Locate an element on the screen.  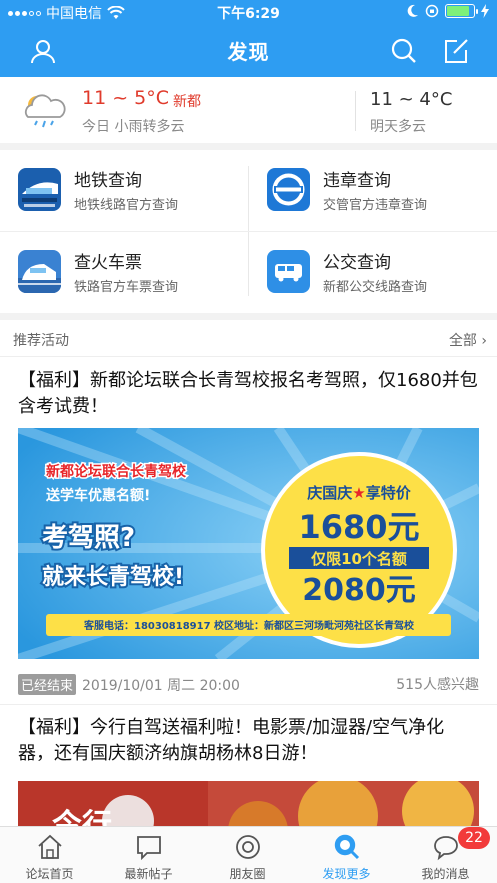
banner2-text: 今行 is located at coordinates (82, 817).